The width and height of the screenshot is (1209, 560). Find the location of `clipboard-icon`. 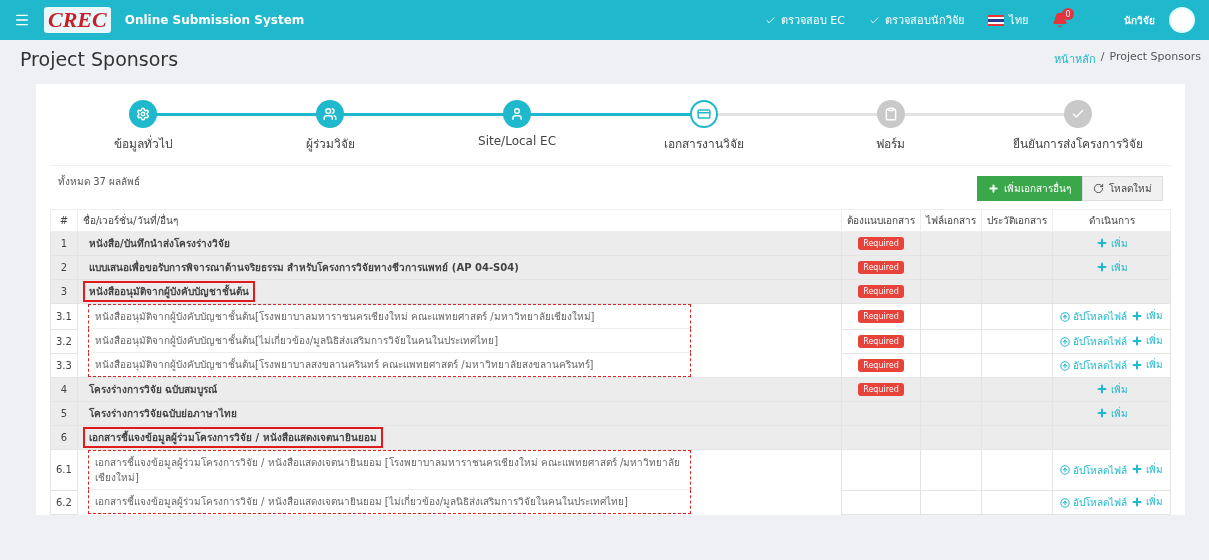

clipboard-icon is located at coordinates (890, 114).